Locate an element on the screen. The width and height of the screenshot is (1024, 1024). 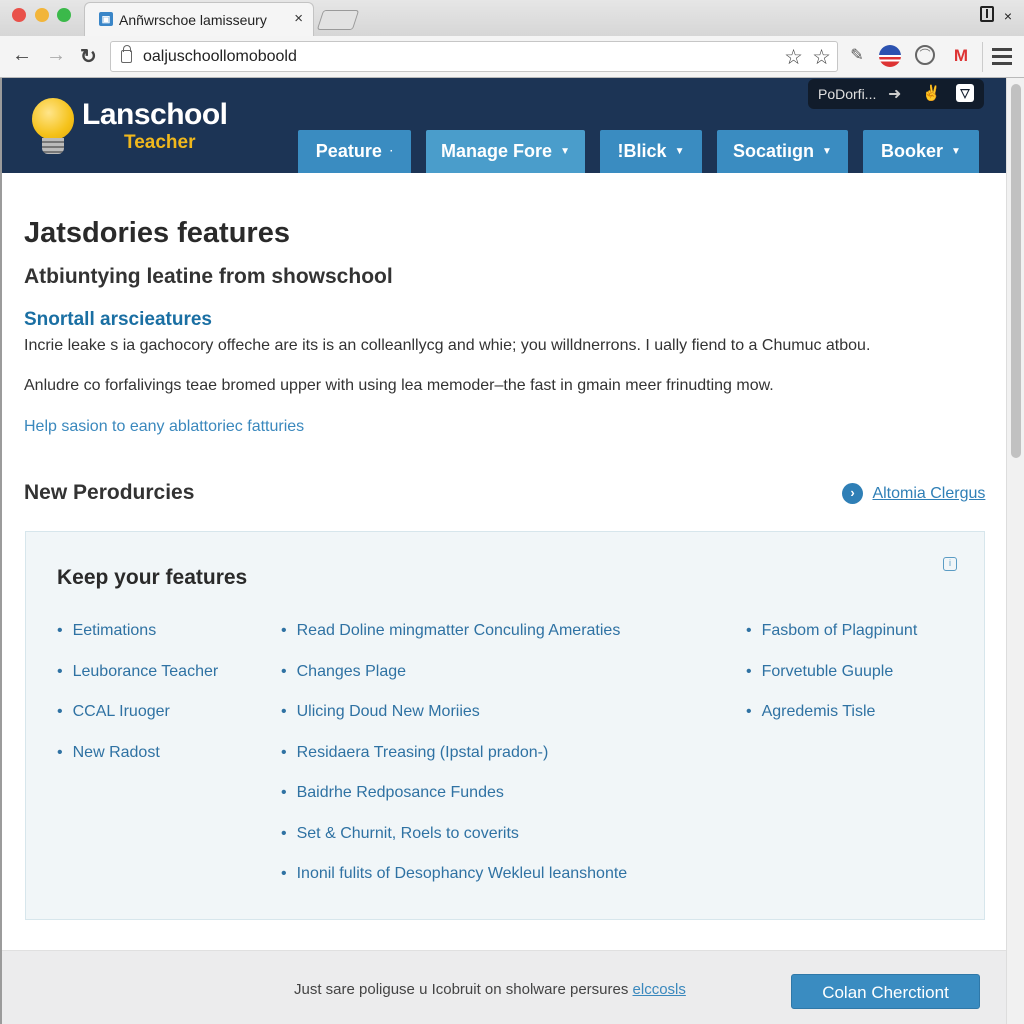
list-item: Forvetuble Guuple is located at coordinates (831, 683).